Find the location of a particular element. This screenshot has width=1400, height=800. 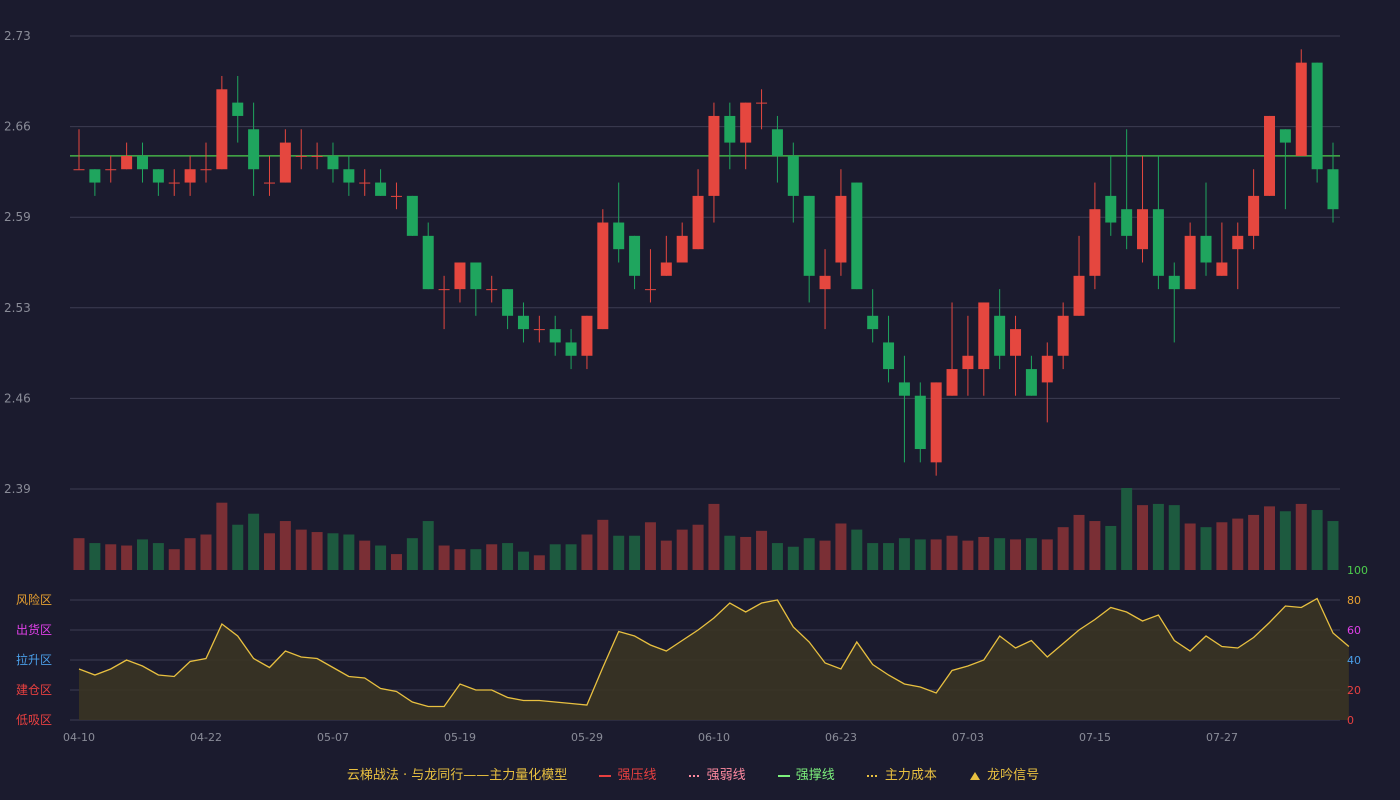

zone-labels: 风险区出货区拉升区建仓区低吸区 is located at coordinates (34, 659).